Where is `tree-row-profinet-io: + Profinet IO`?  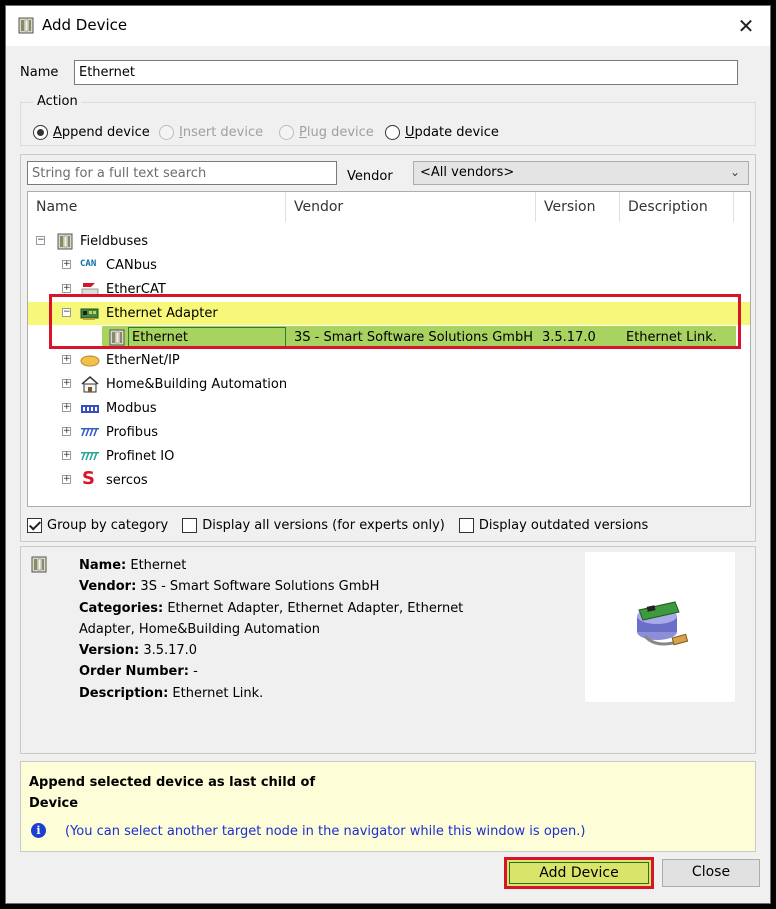
tree-row-profinet-io: + Profinet IO is located at coordinates (389, 456).